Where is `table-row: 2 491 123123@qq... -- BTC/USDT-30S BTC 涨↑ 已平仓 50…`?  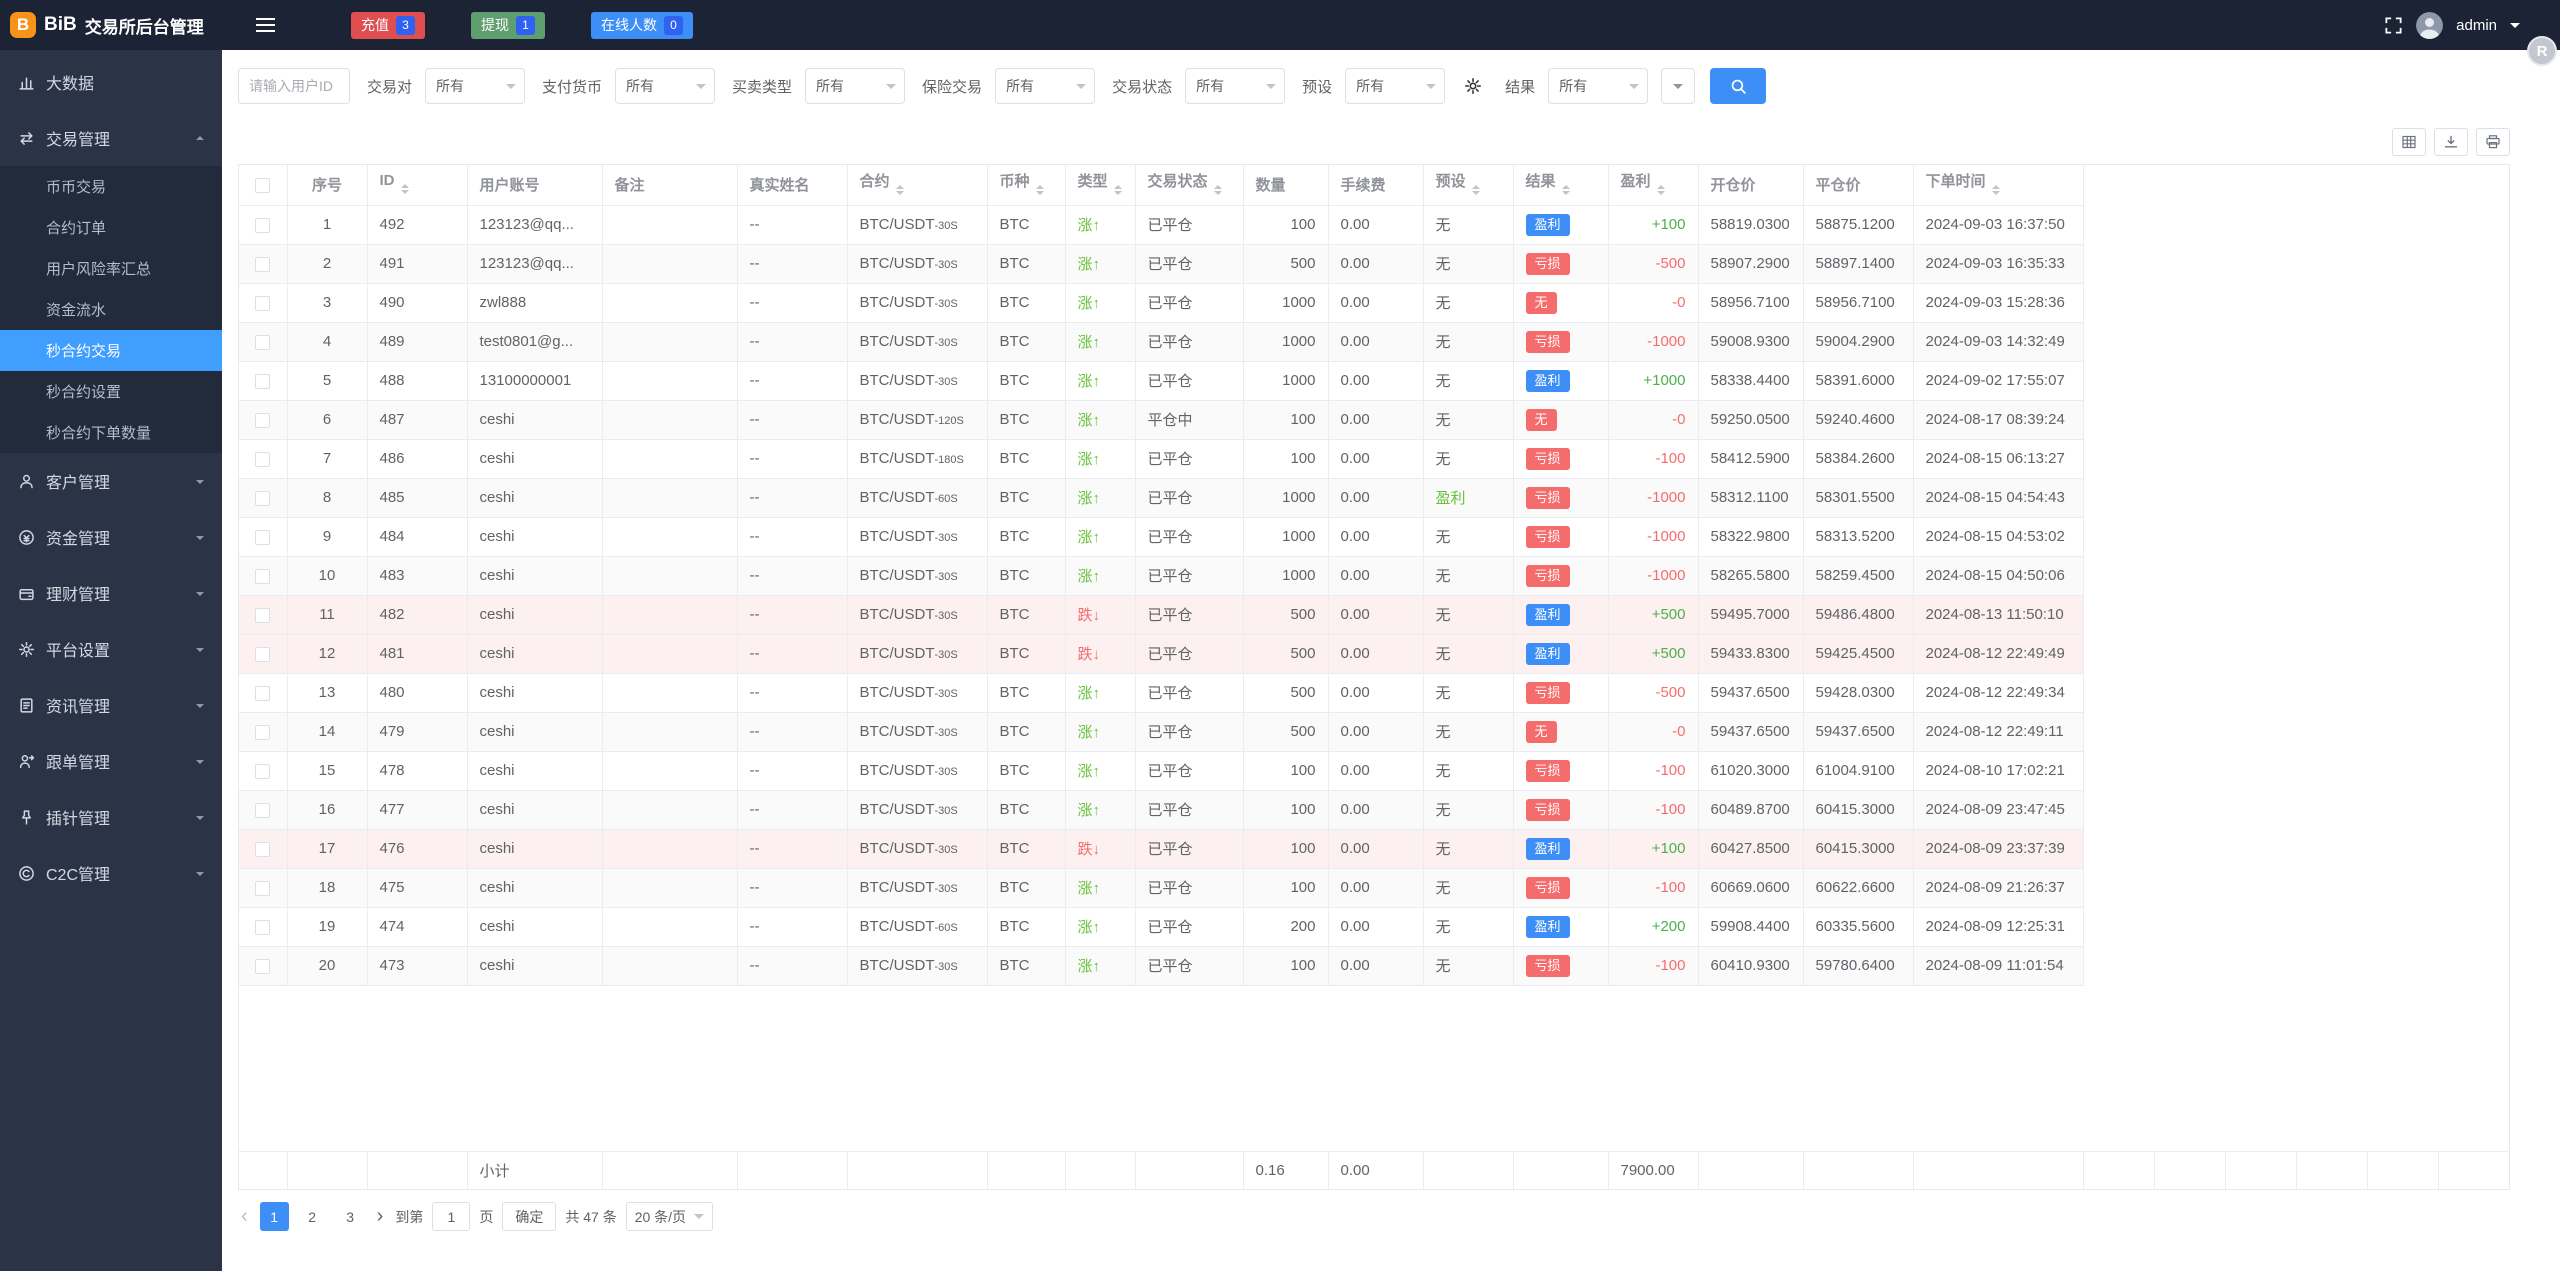 table-row: 2 491 123123@qq... -- BTC/USDT-30S BTC 涨↑ 已平仓 50… is located at coordinates (1161, 264).